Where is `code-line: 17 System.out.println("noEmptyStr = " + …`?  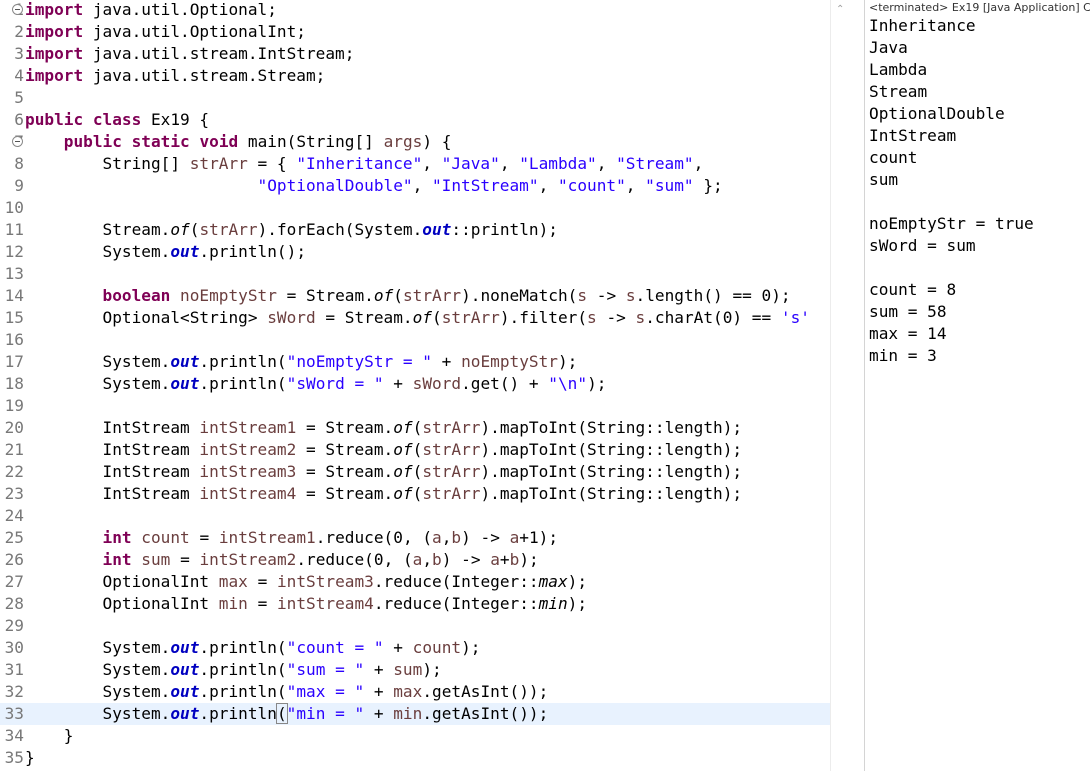
code-line: 17 System.out.println("noEmptyStr = " + … is located at coordinates (415, 362).